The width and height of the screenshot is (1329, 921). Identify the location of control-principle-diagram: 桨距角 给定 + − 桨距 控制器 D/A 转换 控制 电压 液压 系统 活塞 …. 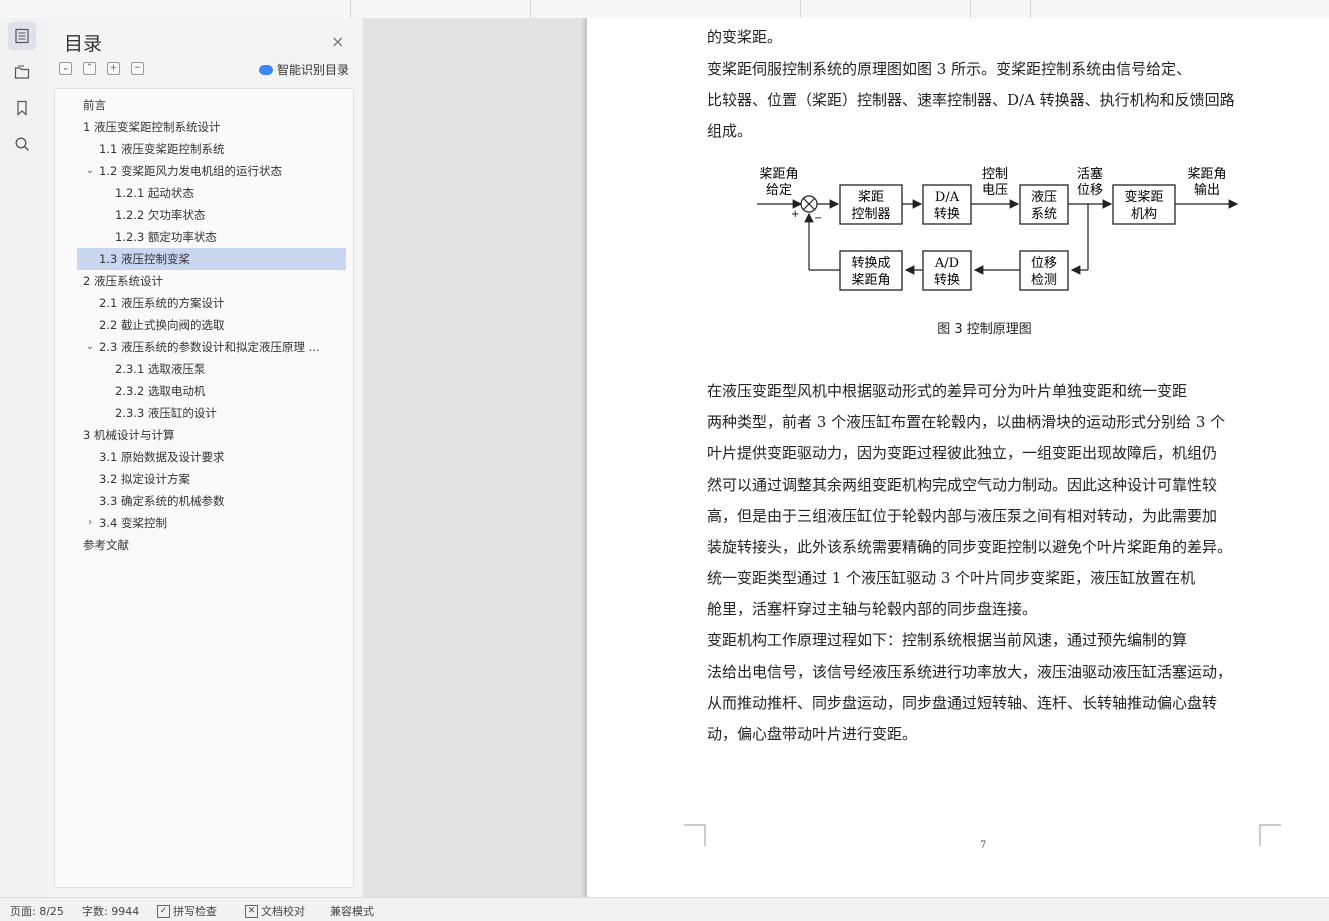
(998, 228).